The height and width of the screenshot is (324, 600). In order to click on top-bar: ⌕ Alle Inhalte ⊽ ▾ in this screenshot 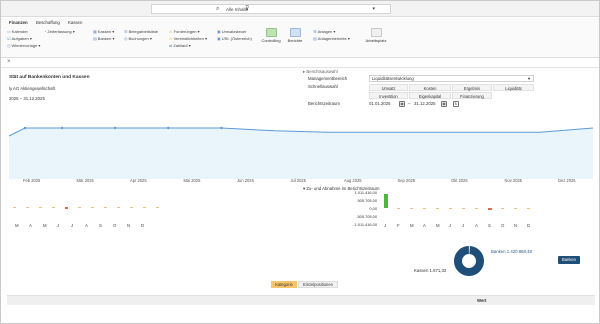, I will do `click(300, 9)`.